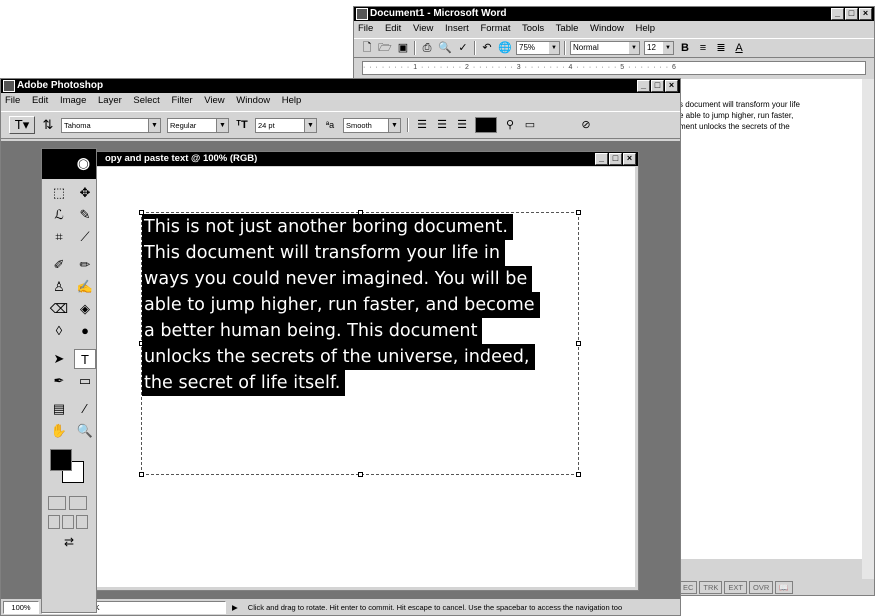 This screenshot has height=616, width=875. I want to click on zoom-level-field: 100%, so click(21, 607).